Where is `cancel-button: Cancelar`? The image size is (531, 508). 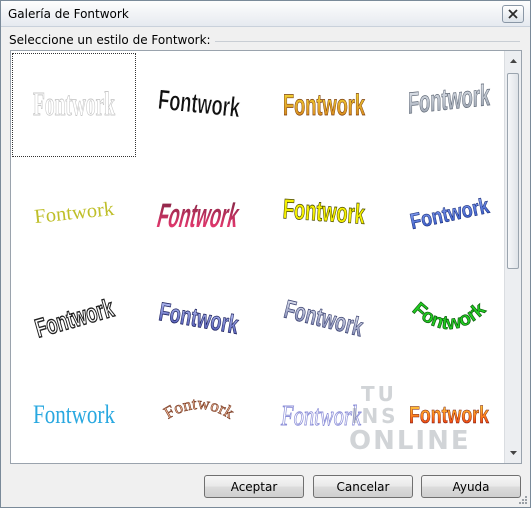
cancel-button: Cancelar is located at coordinates (363, 486).